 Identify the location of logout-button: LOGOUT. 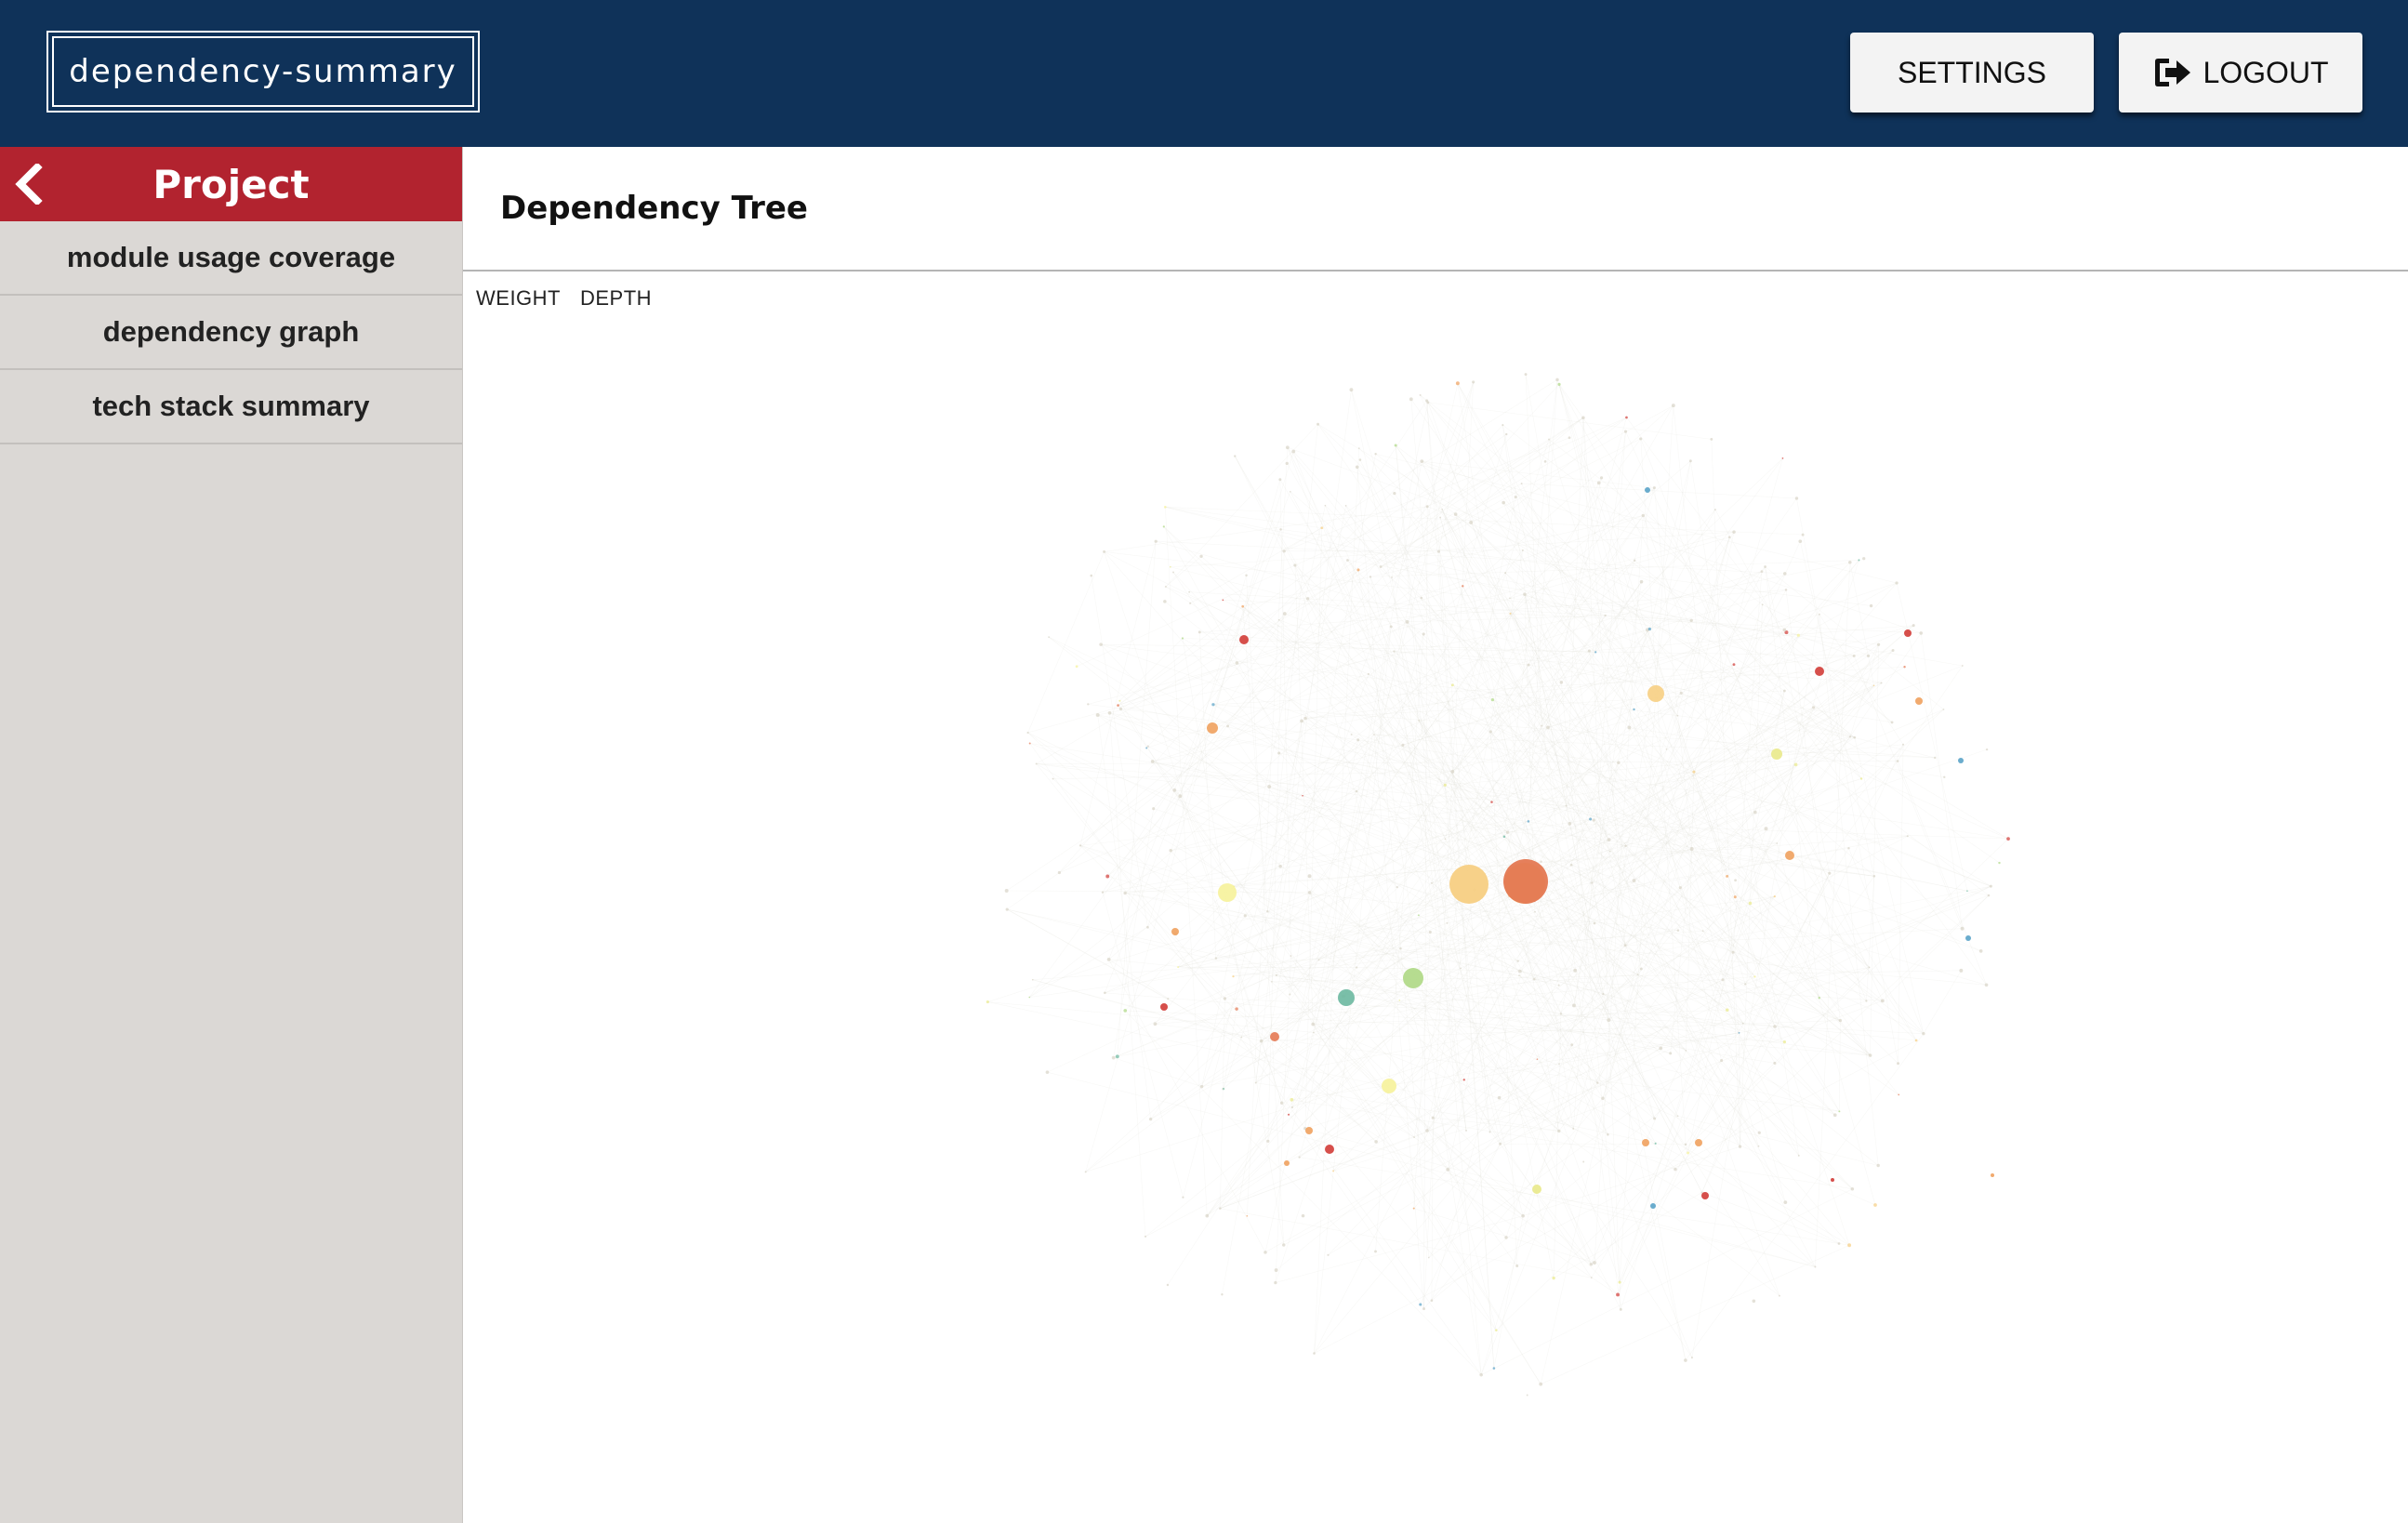
(2240, 73).